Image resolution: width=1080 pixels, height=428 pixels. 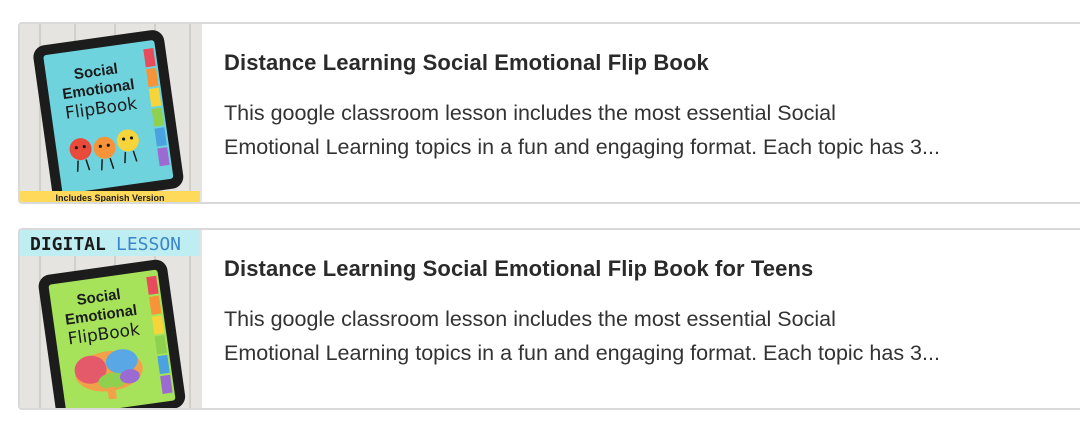 I want to click on product-thumbnail: DIGITAL LESSON Social Emotional FlipBook, so click(x=111, y=319).